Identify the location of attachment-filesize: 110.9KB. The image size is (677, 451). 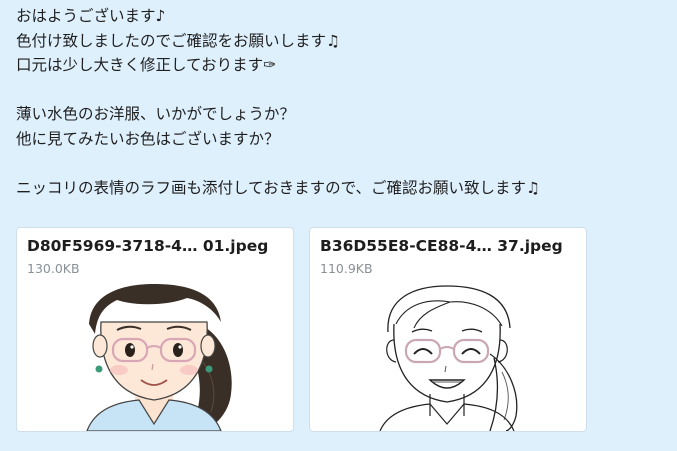
(346, 268).